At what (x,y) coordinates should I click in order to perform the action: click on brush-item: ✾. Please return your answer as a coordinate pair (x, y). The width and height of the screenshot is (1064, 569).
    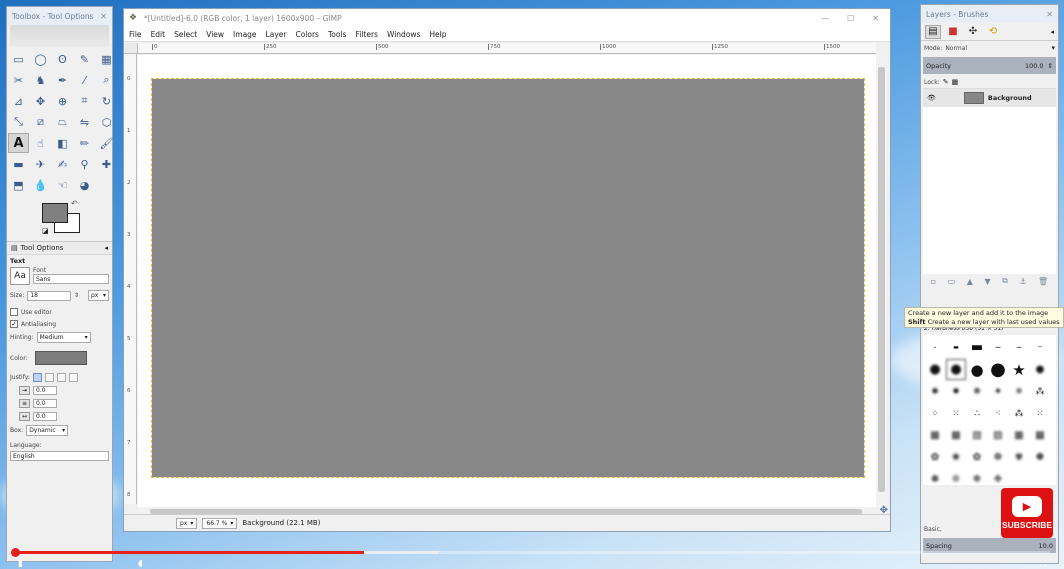
    Looking at the image, I should click on (1019, 457).